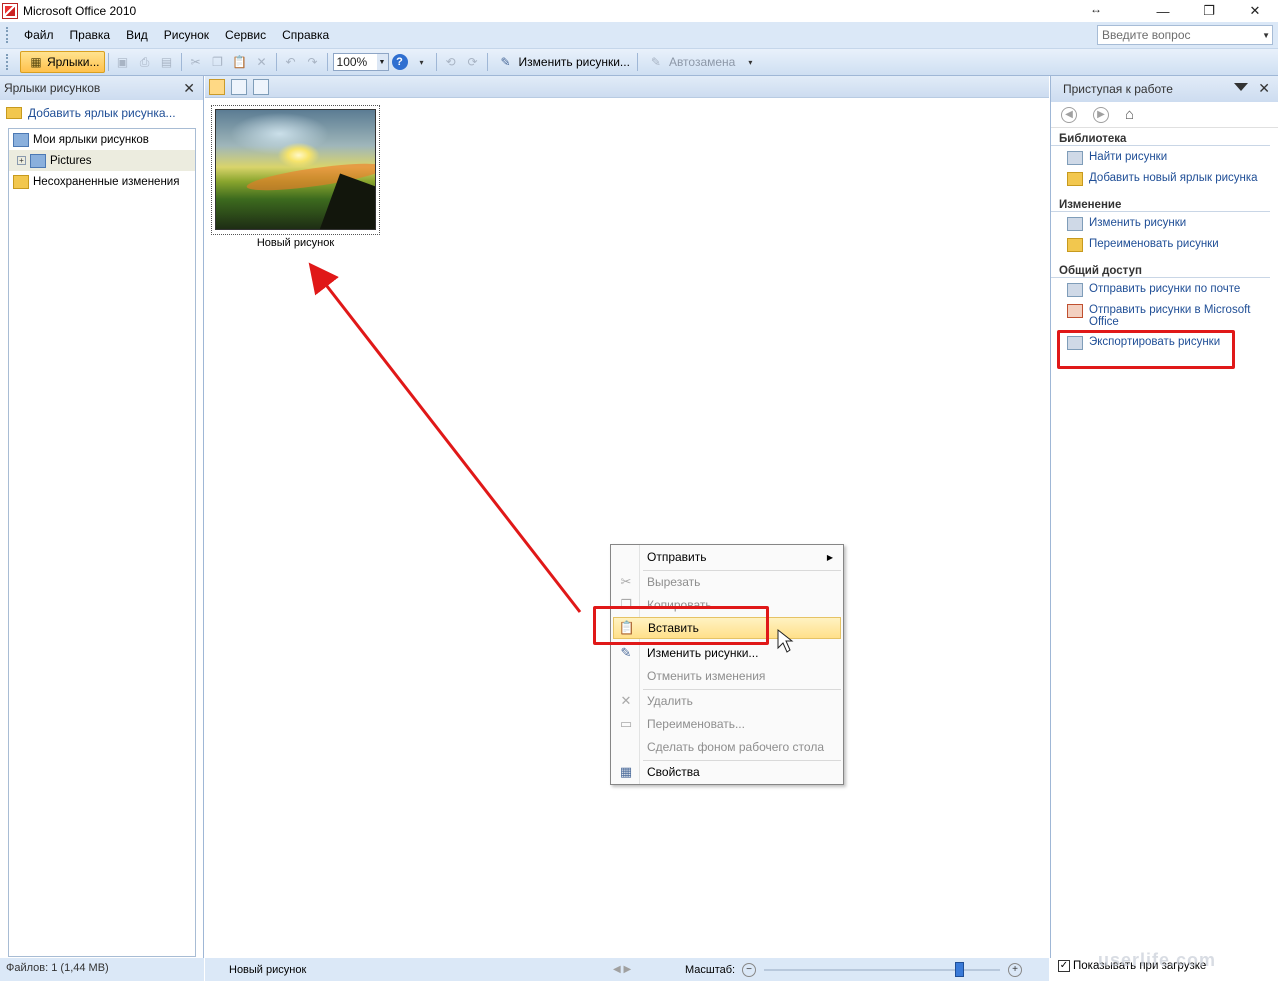 The width and height of the screenshot is (1278, 981). Describe the element at coordinates (706, 676) in the screenshot. I see `menu-item-label: Отменить изменения` at that location.